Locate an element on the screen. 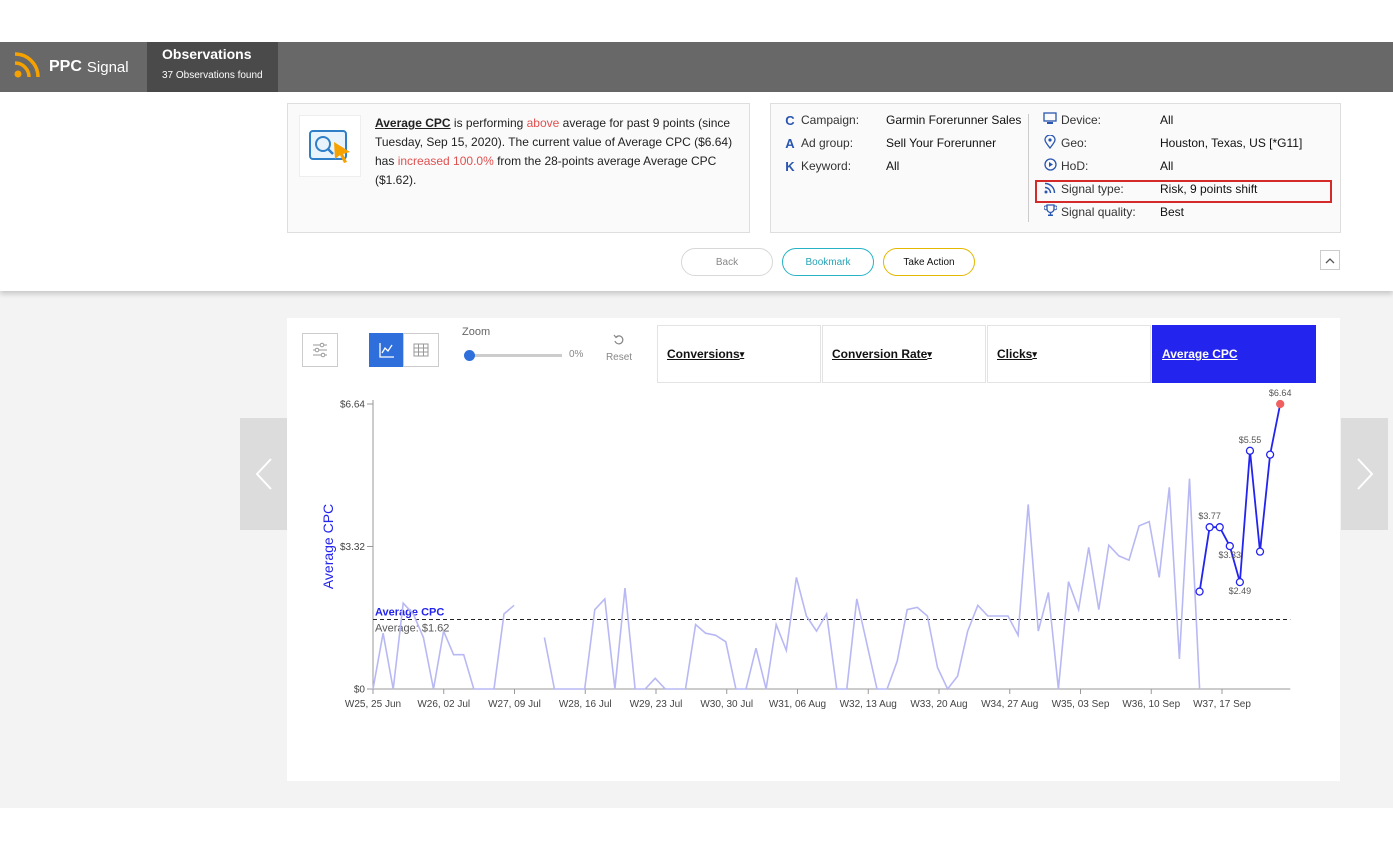 The image size is (1393, 852). hod-label: HoD: is located at coordinates (1075, 166).